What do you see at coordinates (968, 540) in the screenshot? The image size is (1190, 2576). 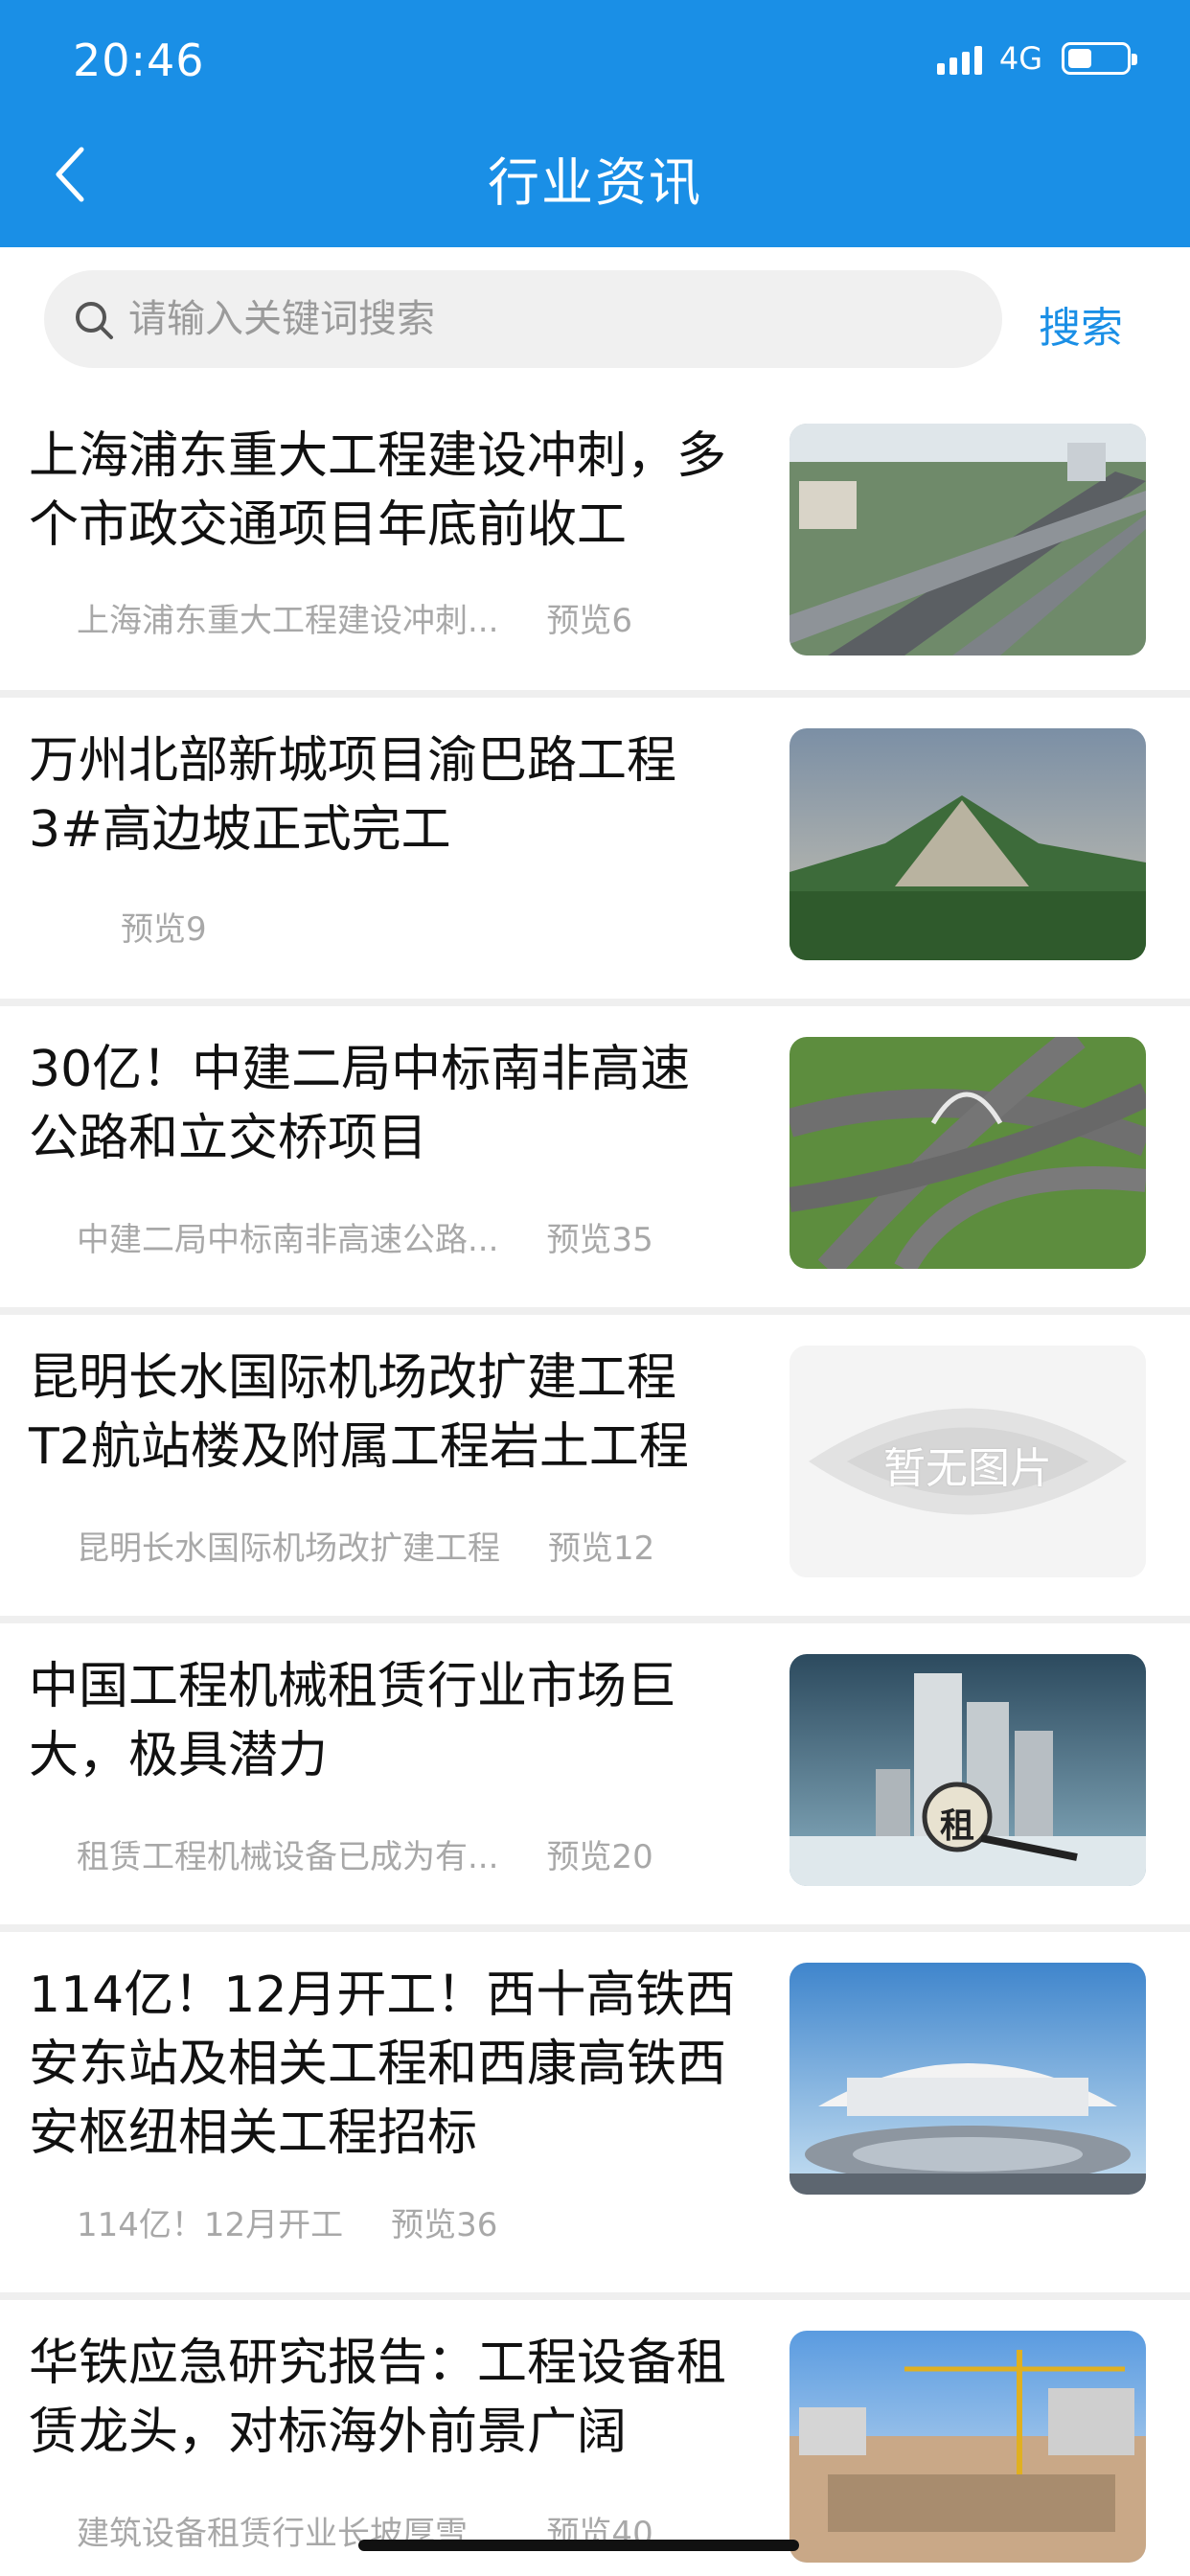 I see `highway-interchange-photo` at bounding box center [968, 540].